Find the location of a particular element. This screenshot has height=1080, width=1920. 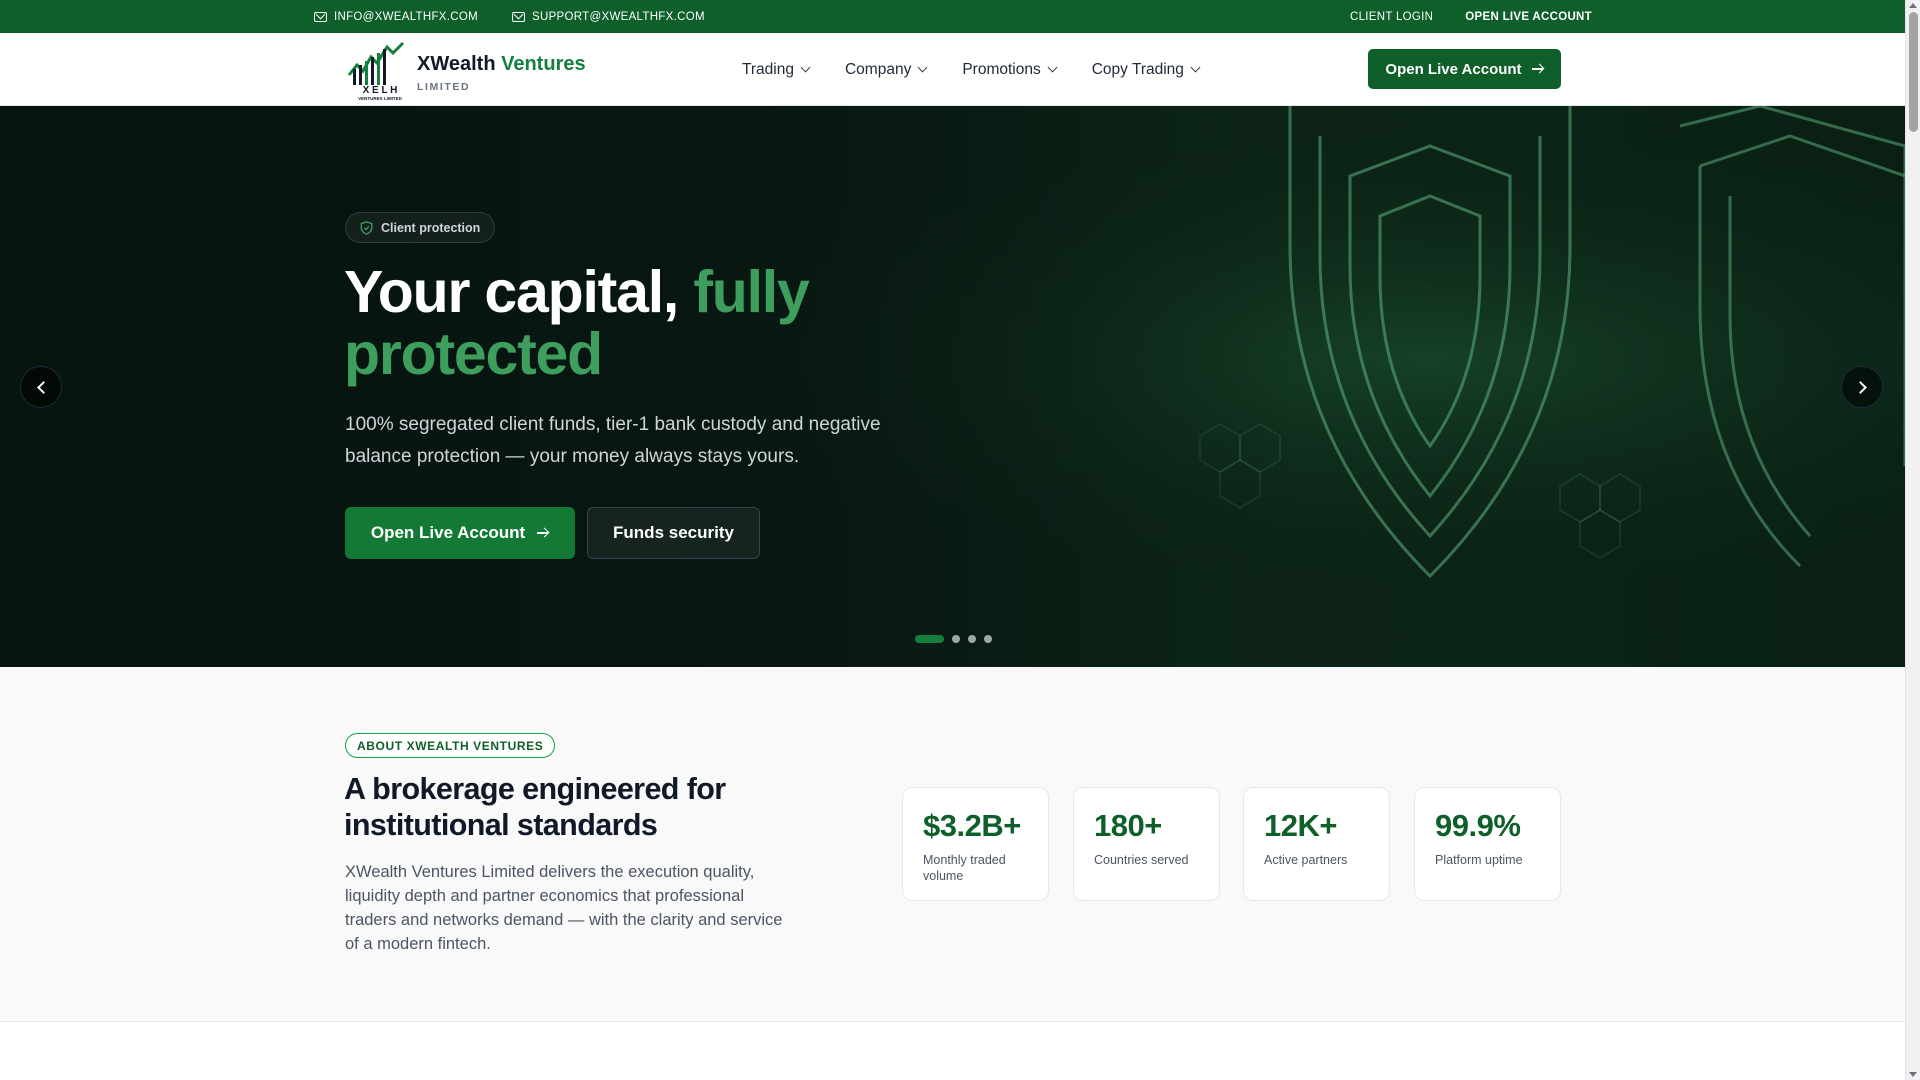

nav-item-copy-trading: Copy Trading is located at coordinates (1146, 69).